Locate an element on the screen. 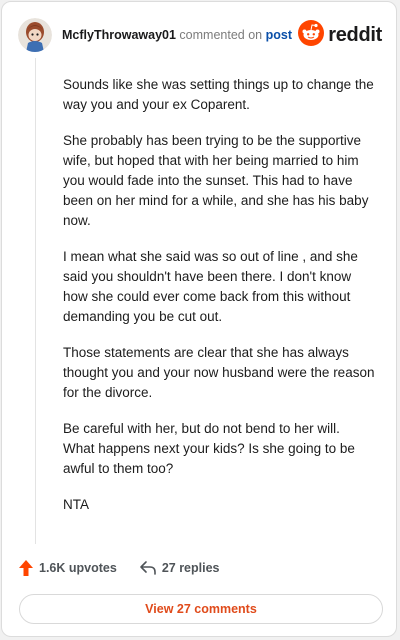 The image size is (400, 640). reddit-brand: reddit is located at coordinates (340, 35).